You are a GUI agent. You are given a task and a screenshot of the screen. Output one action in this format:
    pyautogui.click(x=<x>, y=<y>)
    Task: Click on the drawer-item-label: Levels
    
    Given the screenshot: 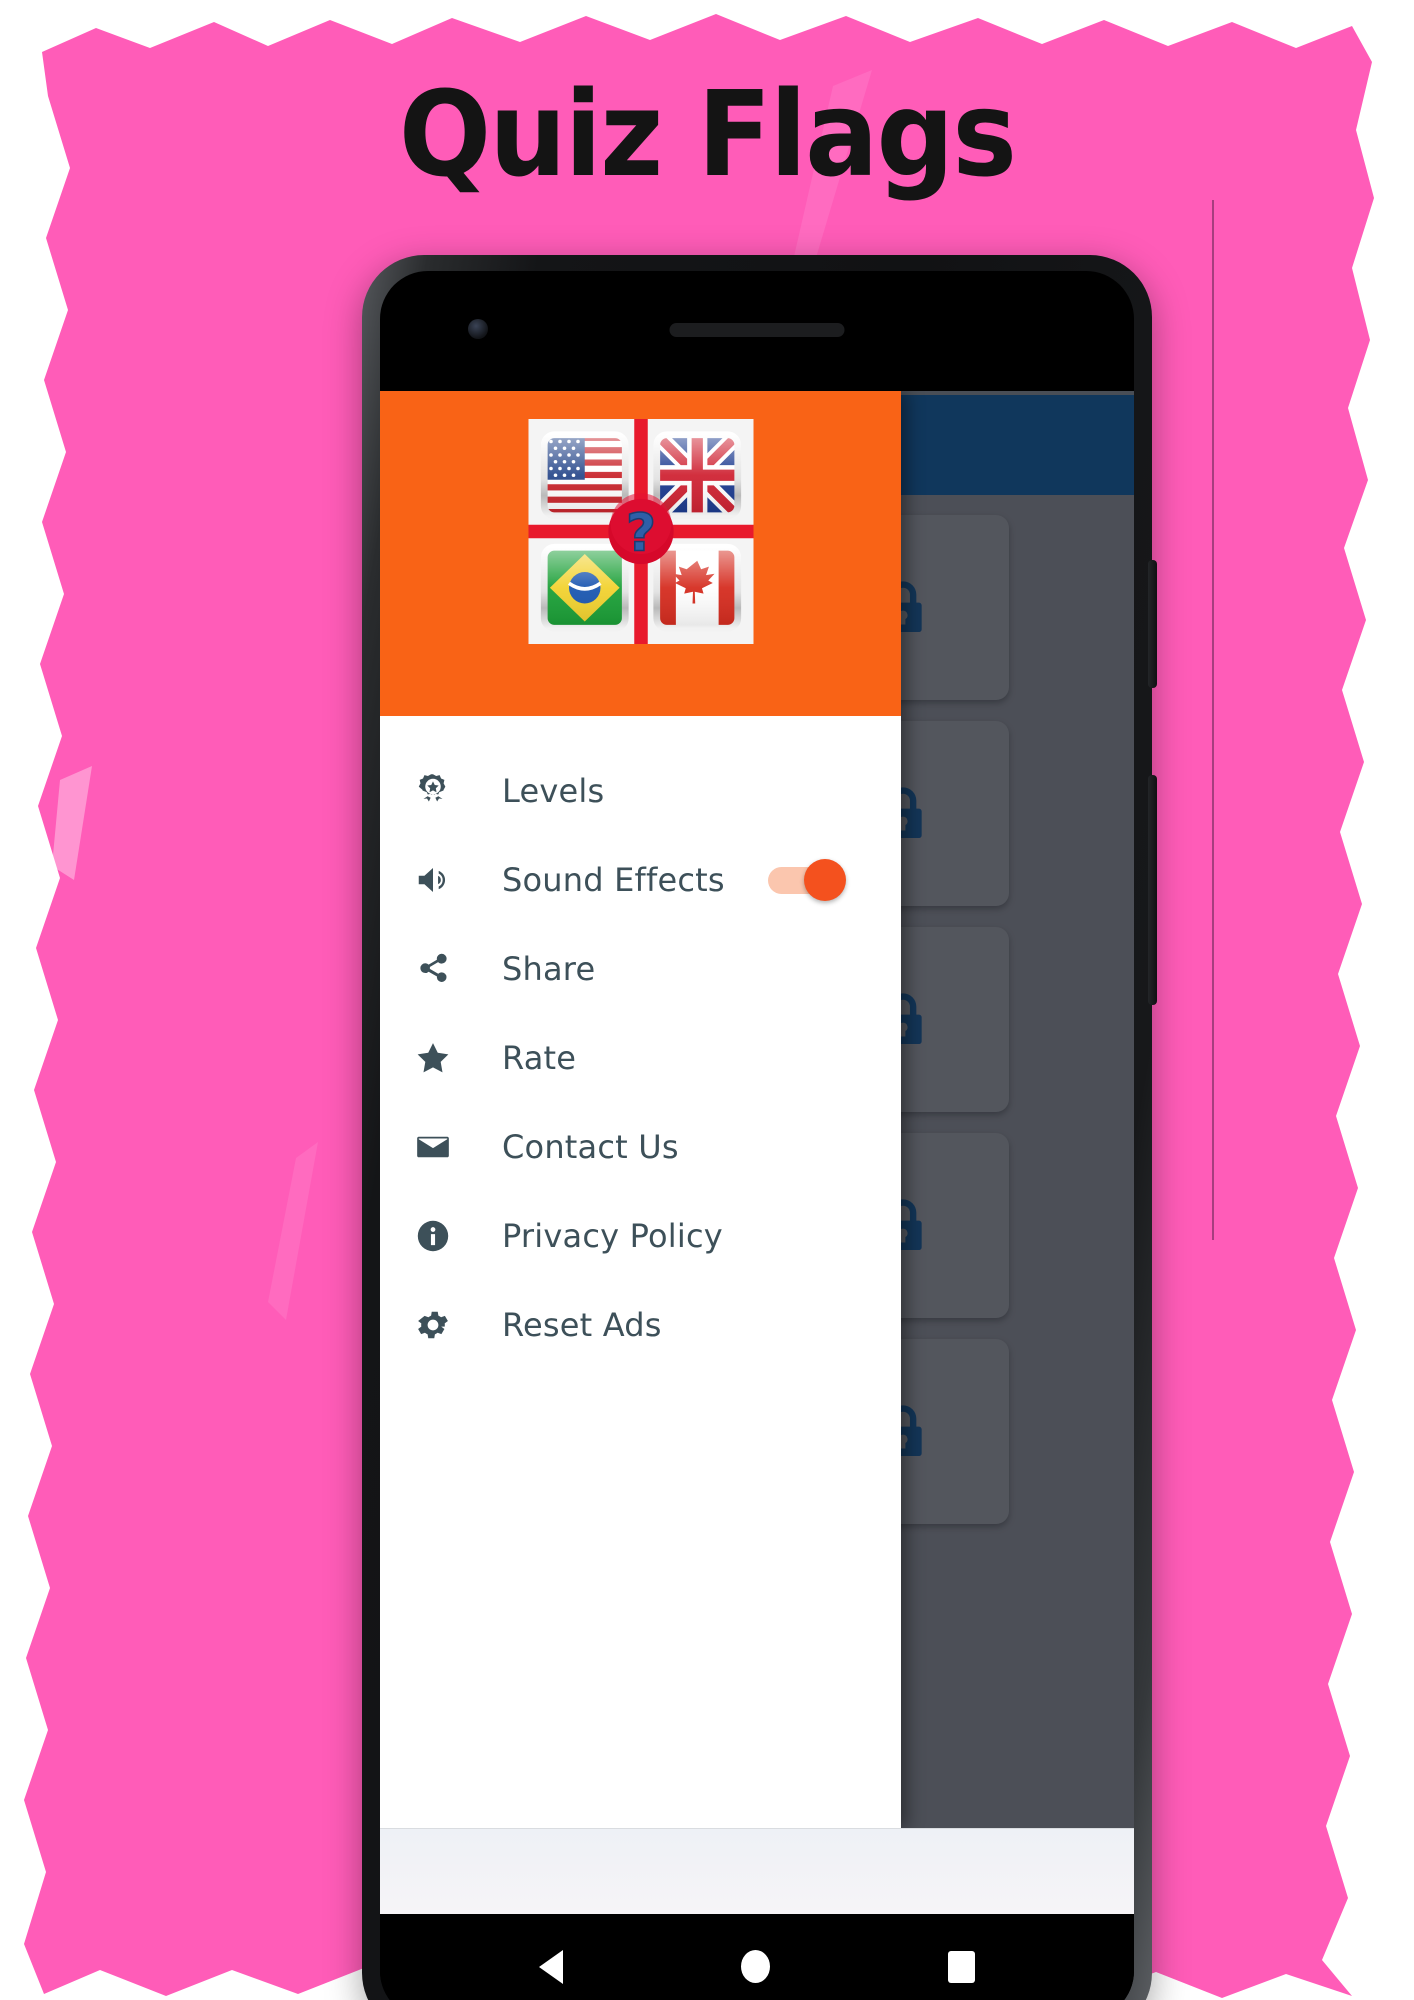 What is the action you would take?
    pyautogui.click(x=553, y=790)
    